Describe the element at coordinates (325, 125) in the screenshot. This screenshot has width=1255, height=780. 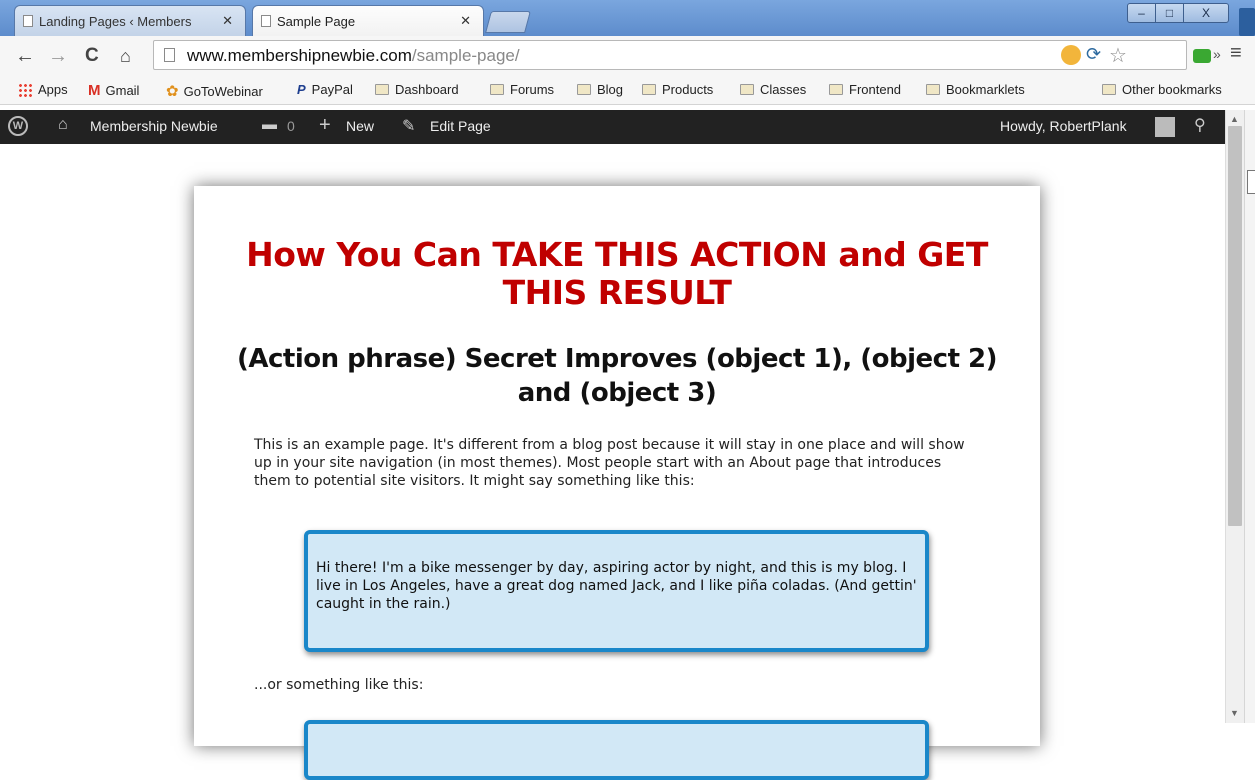
I see `plus-icon: +` at that location.